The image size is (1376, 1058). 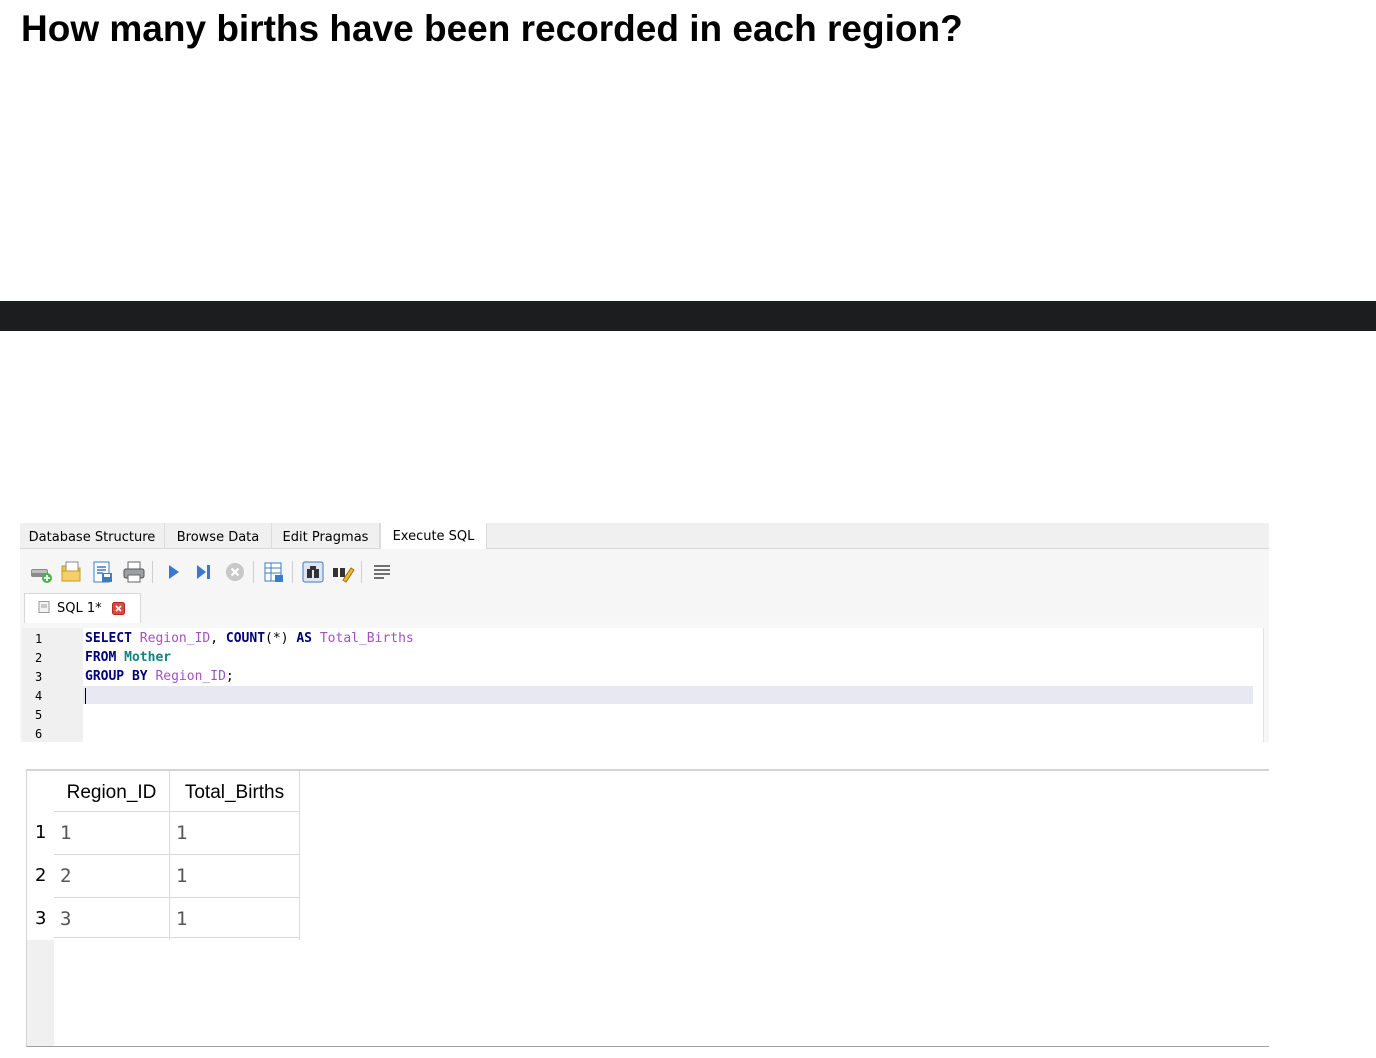 What do you see at coordinates (85, 696) in the screenshot?
I see `text-caret` at bounding box center [85, 696].